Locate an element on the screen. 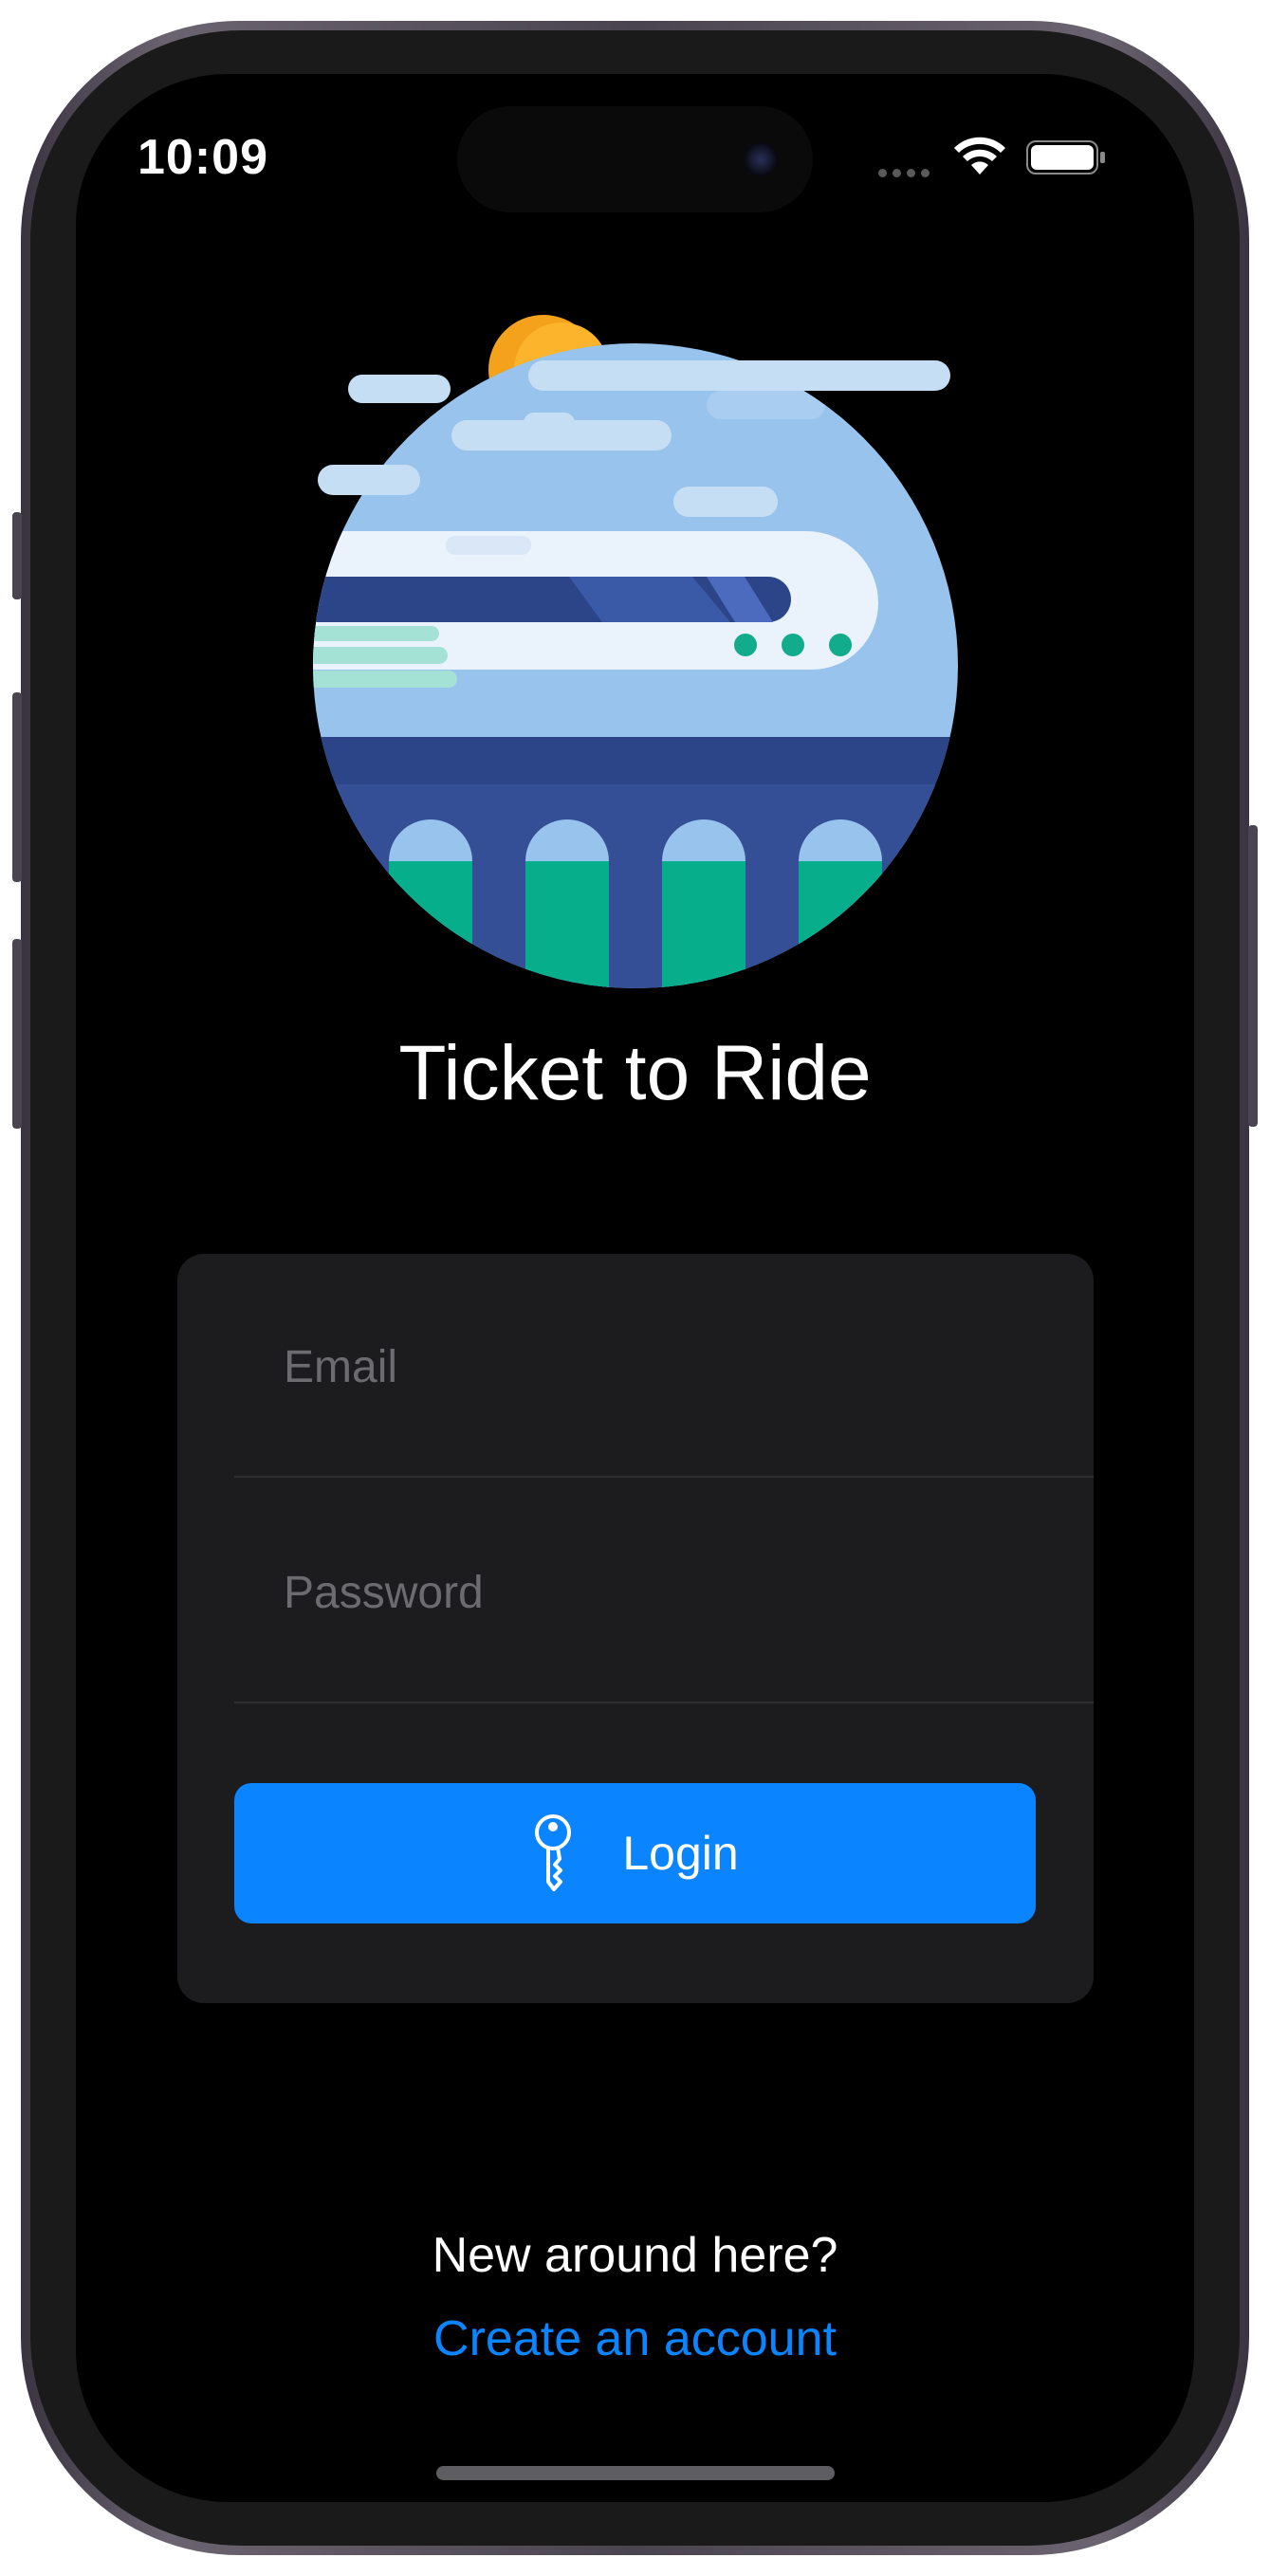 This screenshot has width=1270, height=2576. train-illustration is located at coordinates (635, 651).